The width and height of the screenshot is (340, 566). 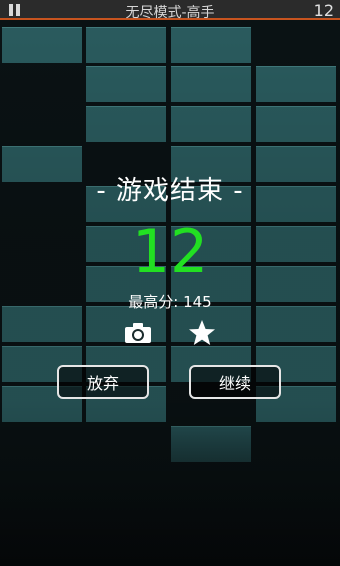 I want to click on best-score: 最高分: 145, so click(x=170, y=301).